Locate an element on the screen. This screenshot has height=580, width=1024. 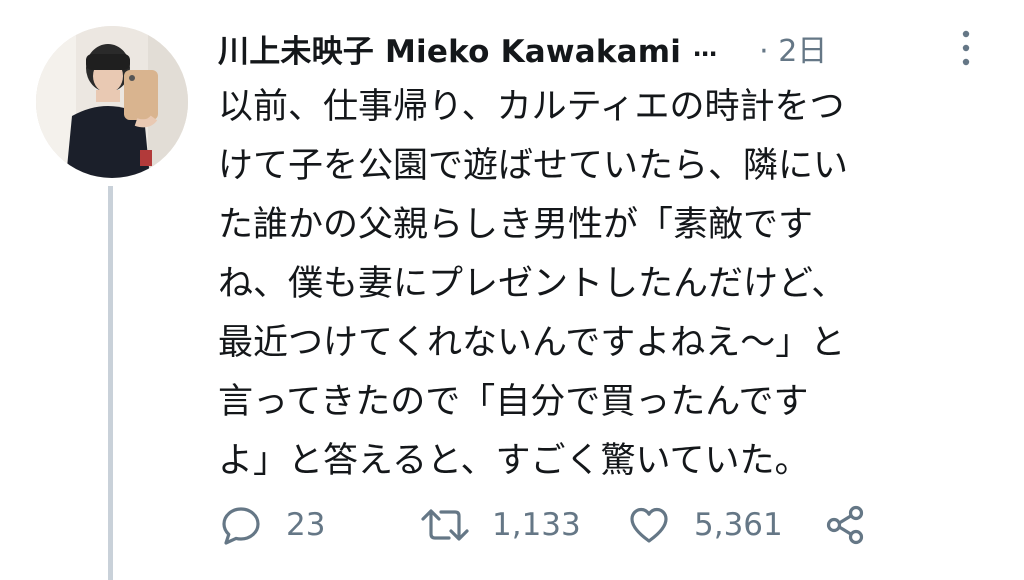
retweet-arrows-icon is located at coordinates (445, 525).